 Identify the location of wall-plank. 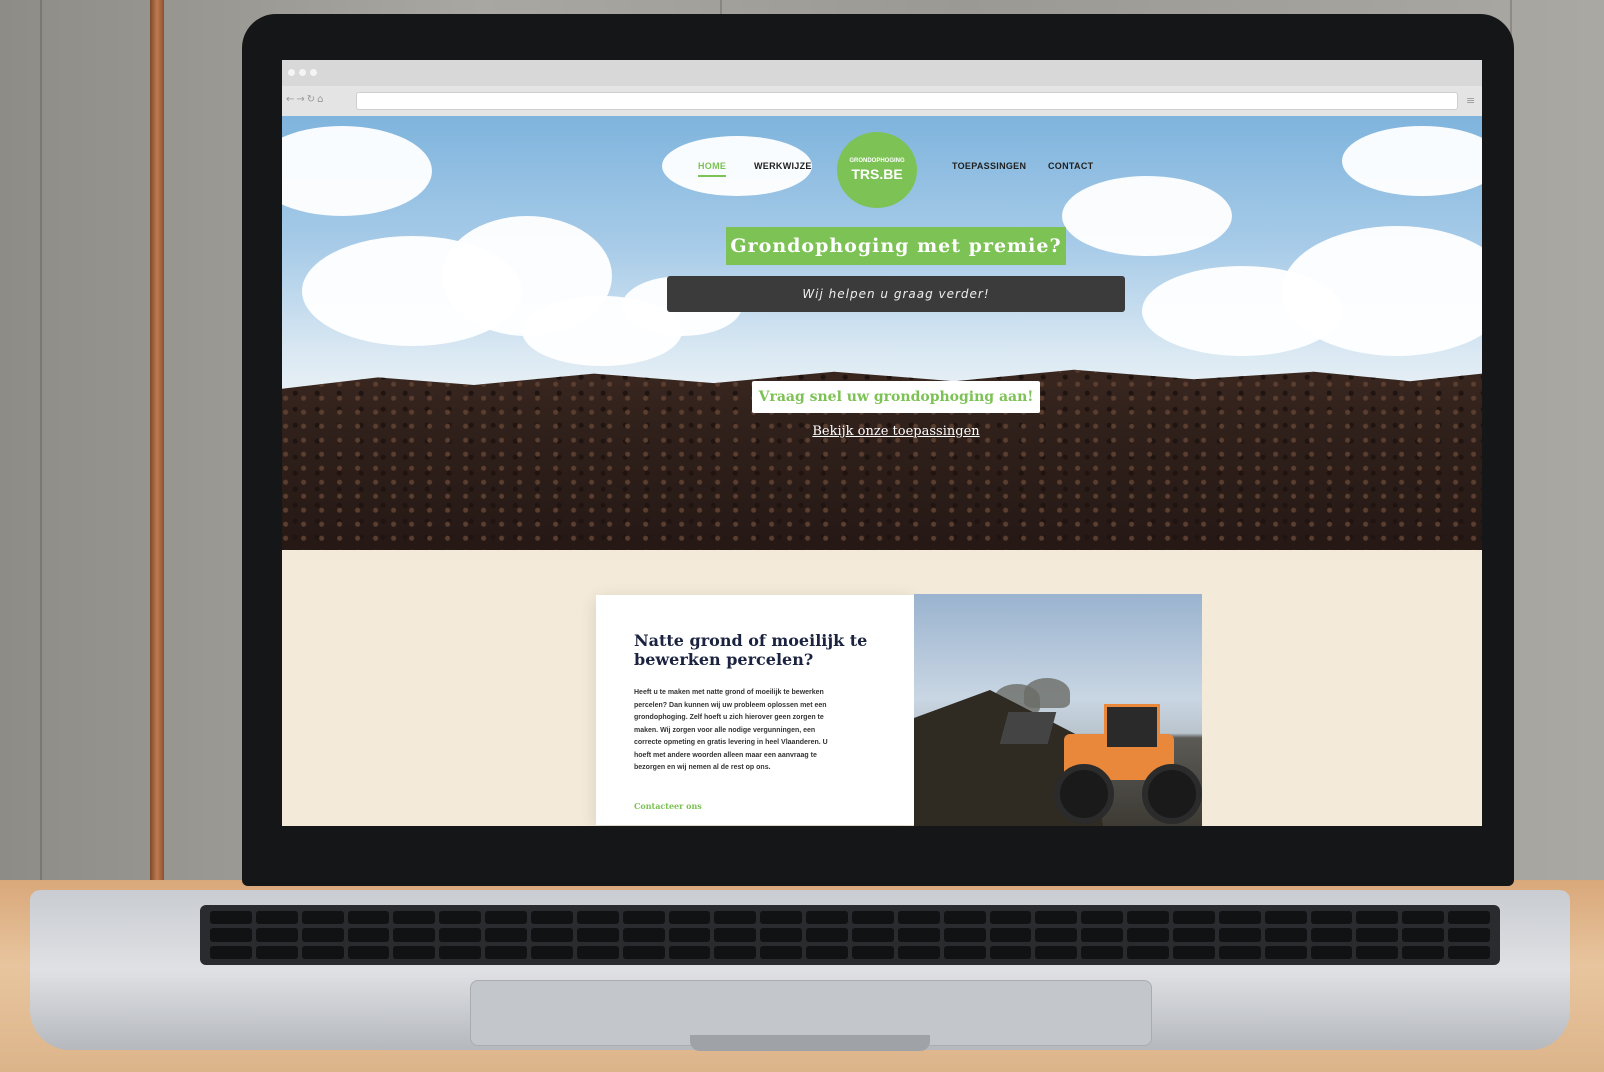
(41, 450).